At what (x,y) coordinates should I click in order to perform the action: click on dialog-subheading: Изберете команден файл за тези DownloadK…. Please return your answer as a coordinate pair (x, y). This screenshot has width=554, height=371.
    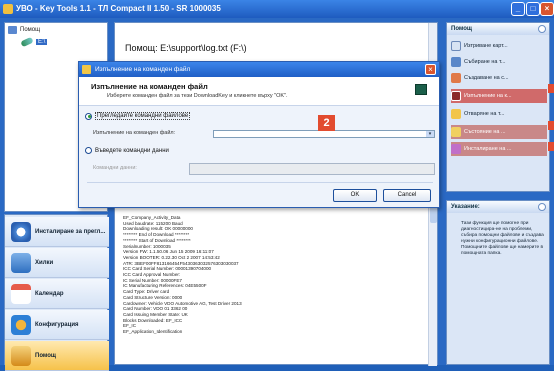
    Looking at the image, I should click on (197, 96).